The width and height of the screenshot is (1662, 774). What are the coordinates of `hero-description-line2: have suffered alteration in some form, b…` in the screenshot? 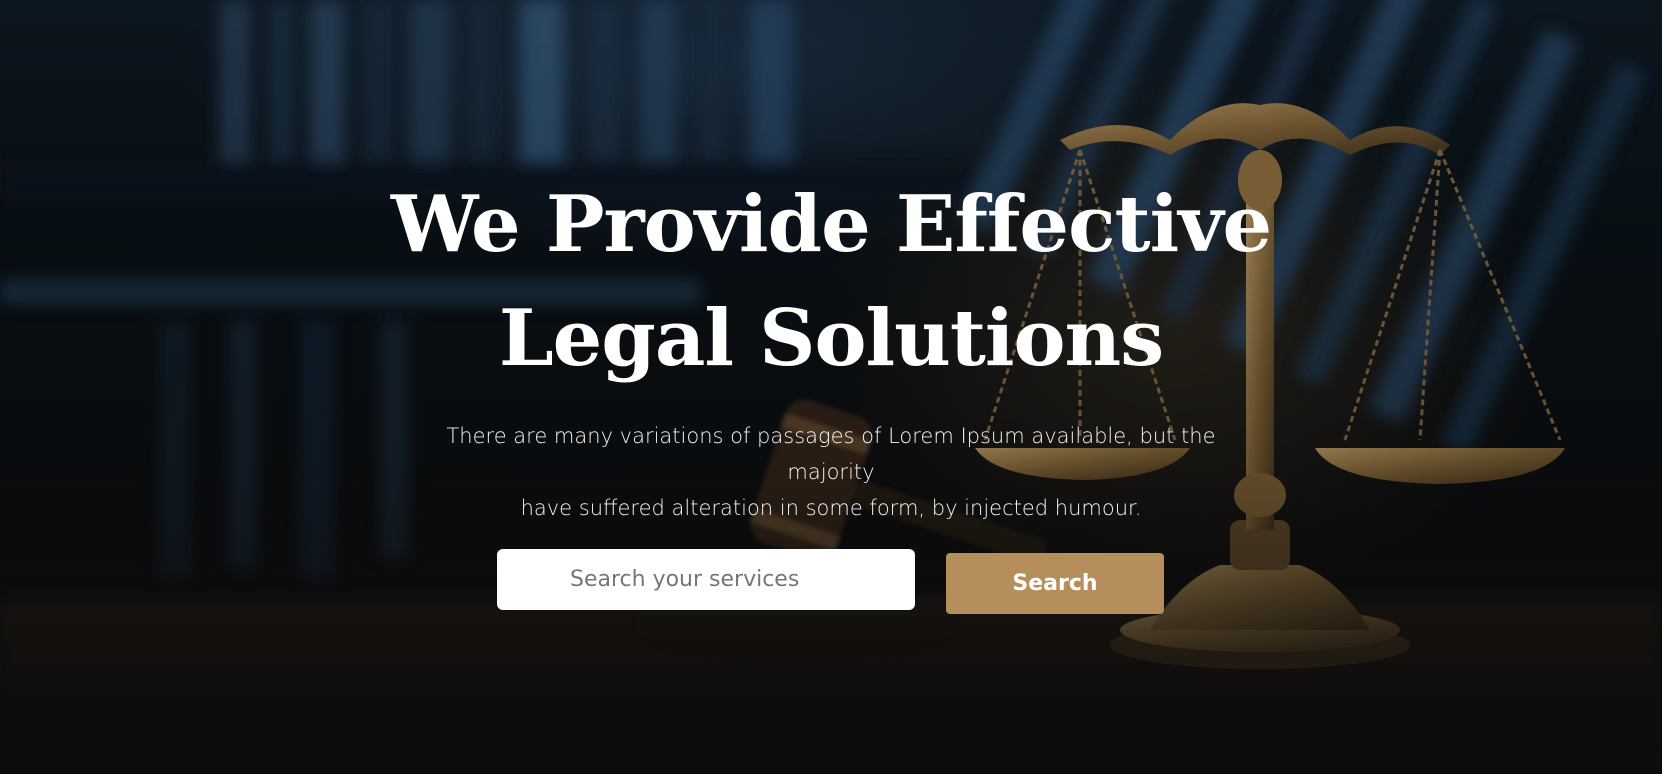 It's located at (831, 508).